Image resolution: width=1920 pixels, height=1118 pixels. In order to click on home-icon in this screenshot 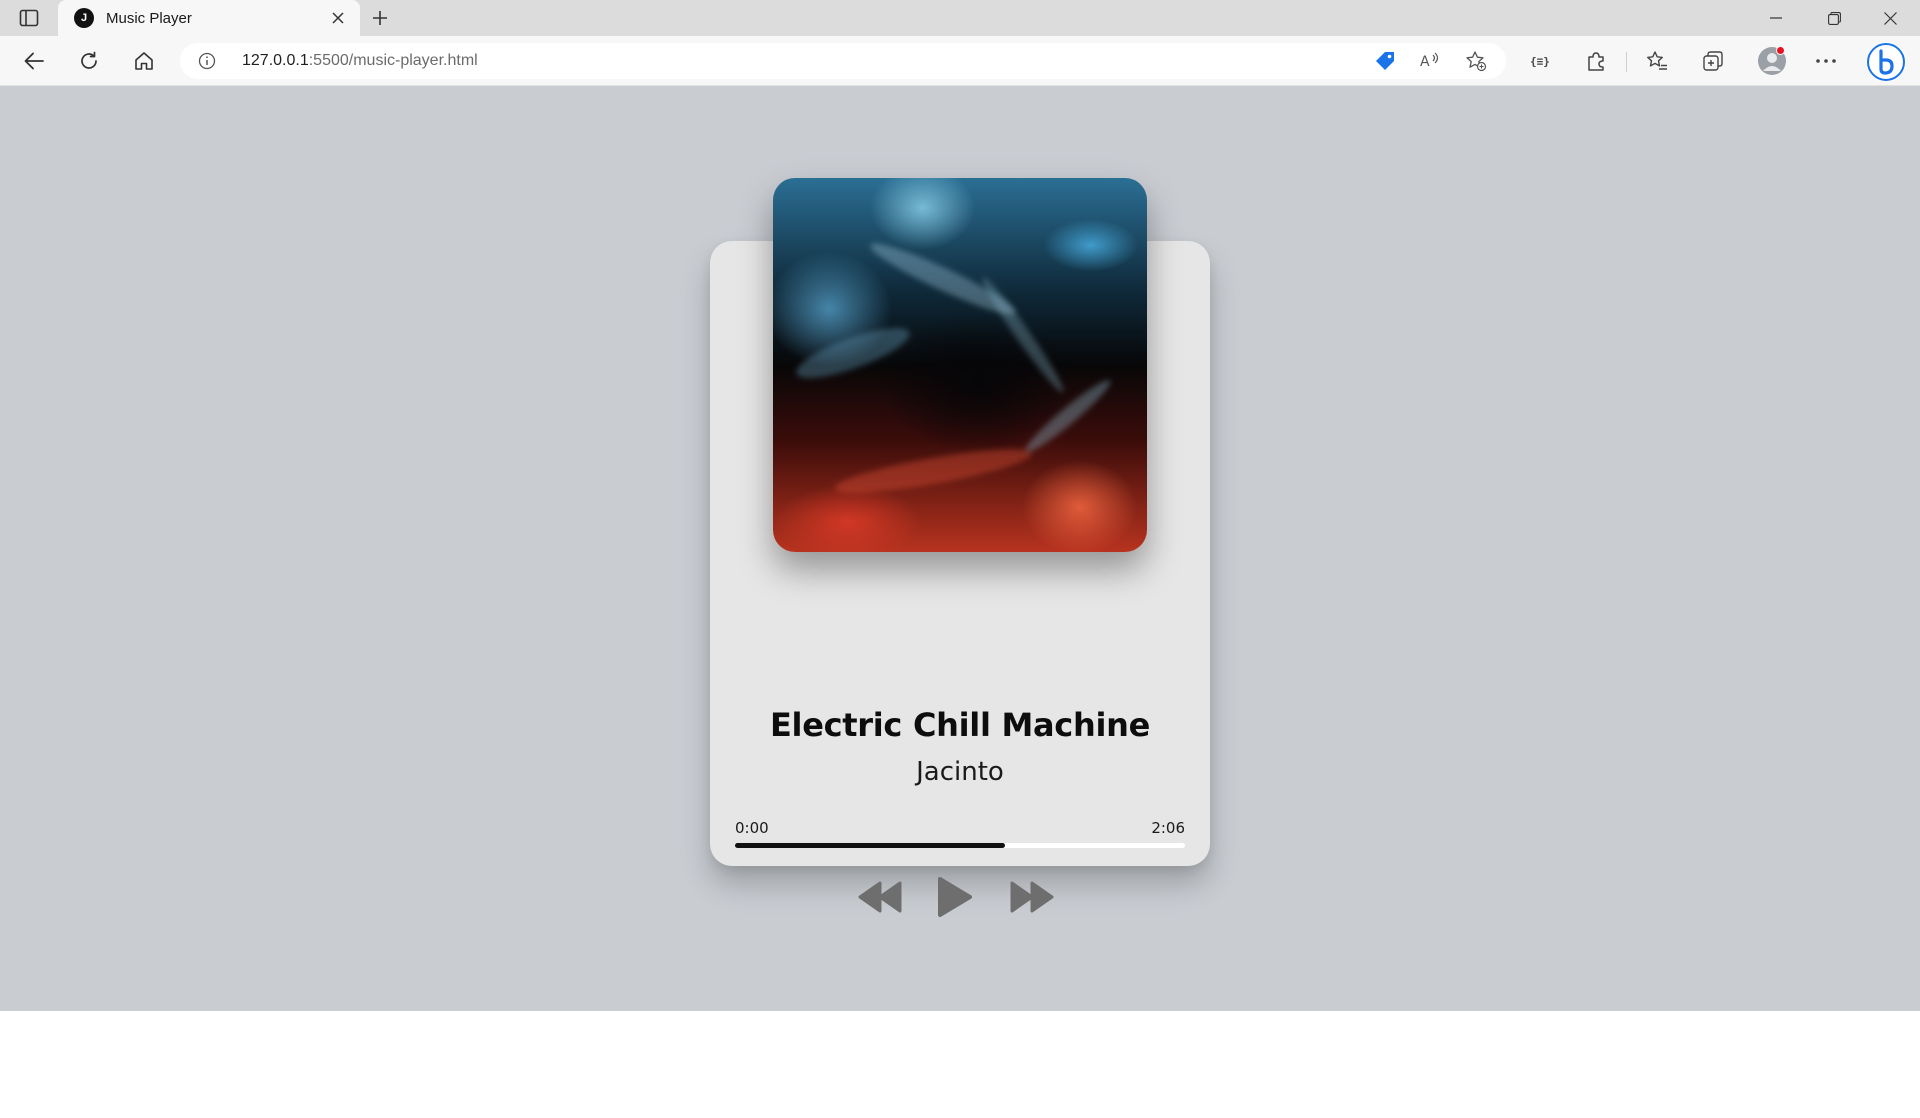, I will do `click(144, 61)`.